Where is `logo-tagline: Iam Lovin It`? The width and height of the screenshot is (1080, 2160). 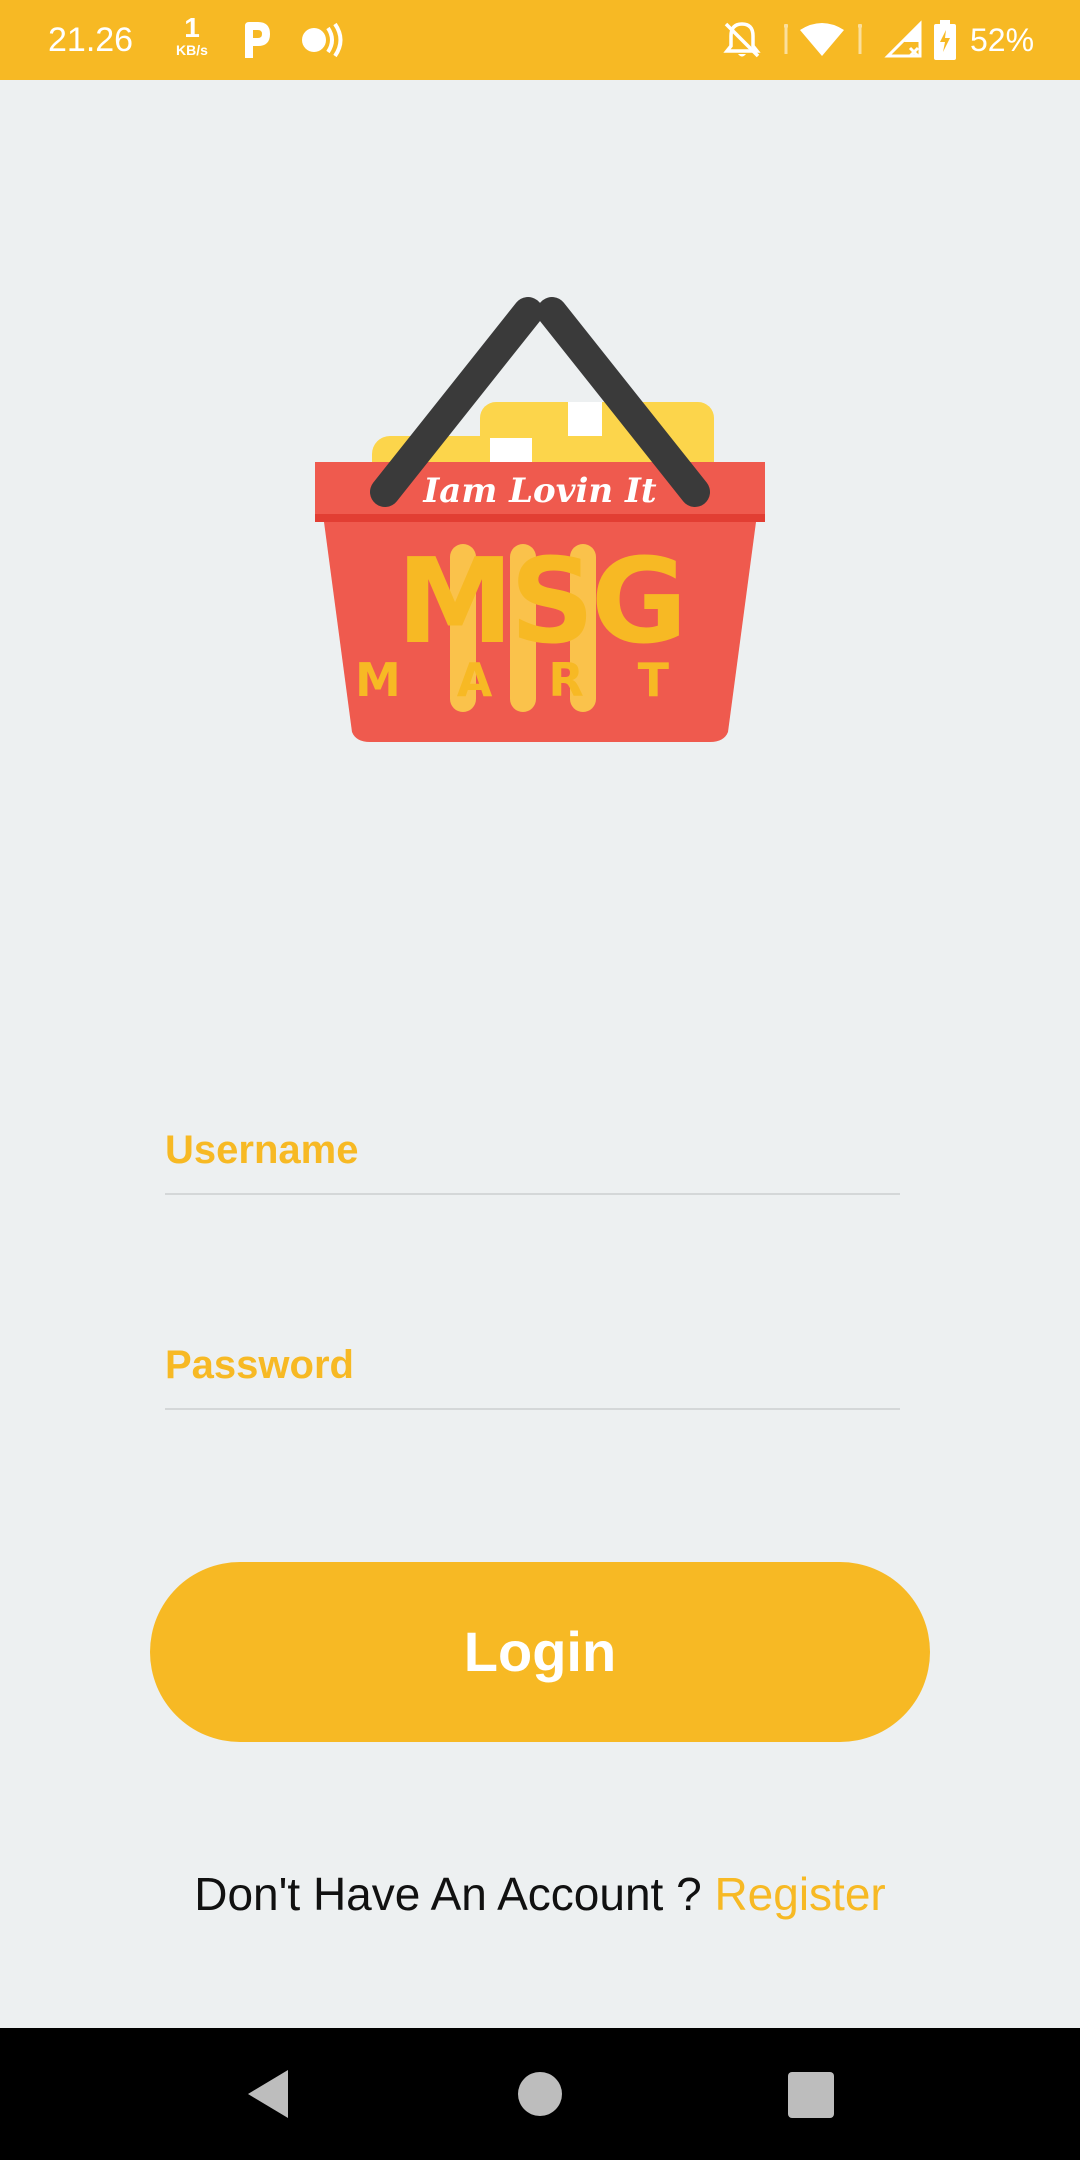 logo-tagline: Iam Lovin It is located at coordinates (539, 491).